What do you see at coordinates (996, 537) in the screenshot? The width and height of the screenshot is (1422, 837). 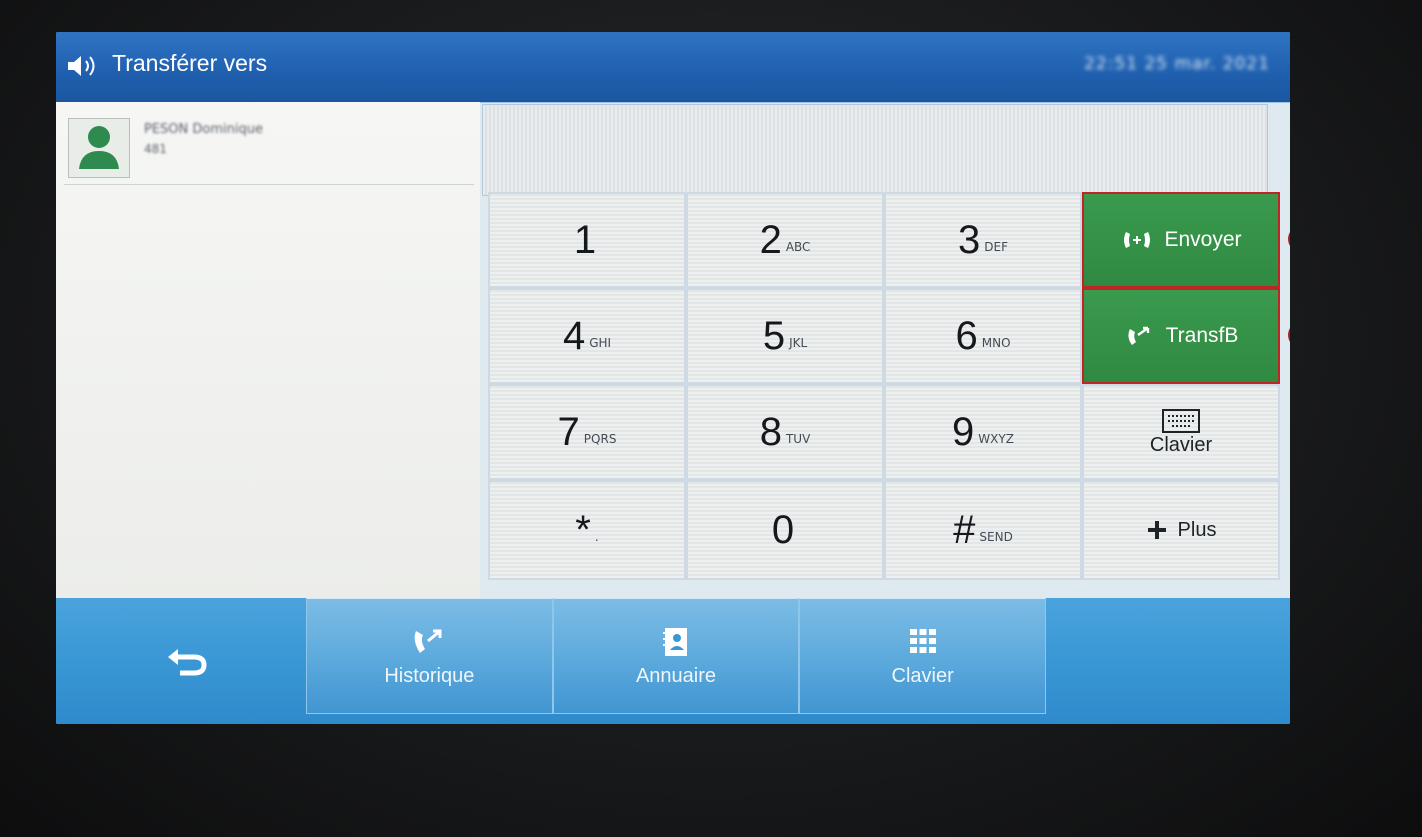 I see `key-letters: SEND` at bounding box center [996, 537].